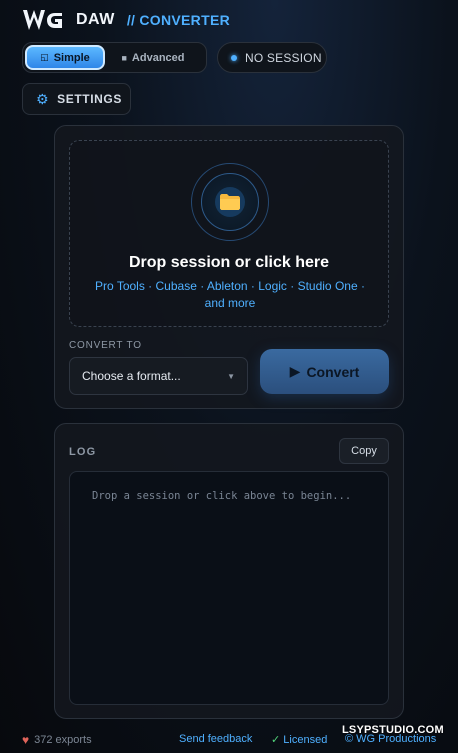  I want to click on session-status-text: NO SESSION, so click(283, 57).